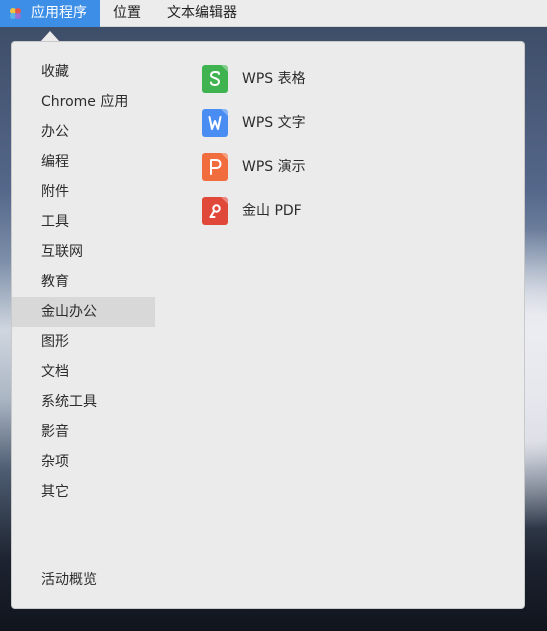  Describe the element at coordinates (83, 222) in the screenshot. I see `category-item: 工具` at that location.